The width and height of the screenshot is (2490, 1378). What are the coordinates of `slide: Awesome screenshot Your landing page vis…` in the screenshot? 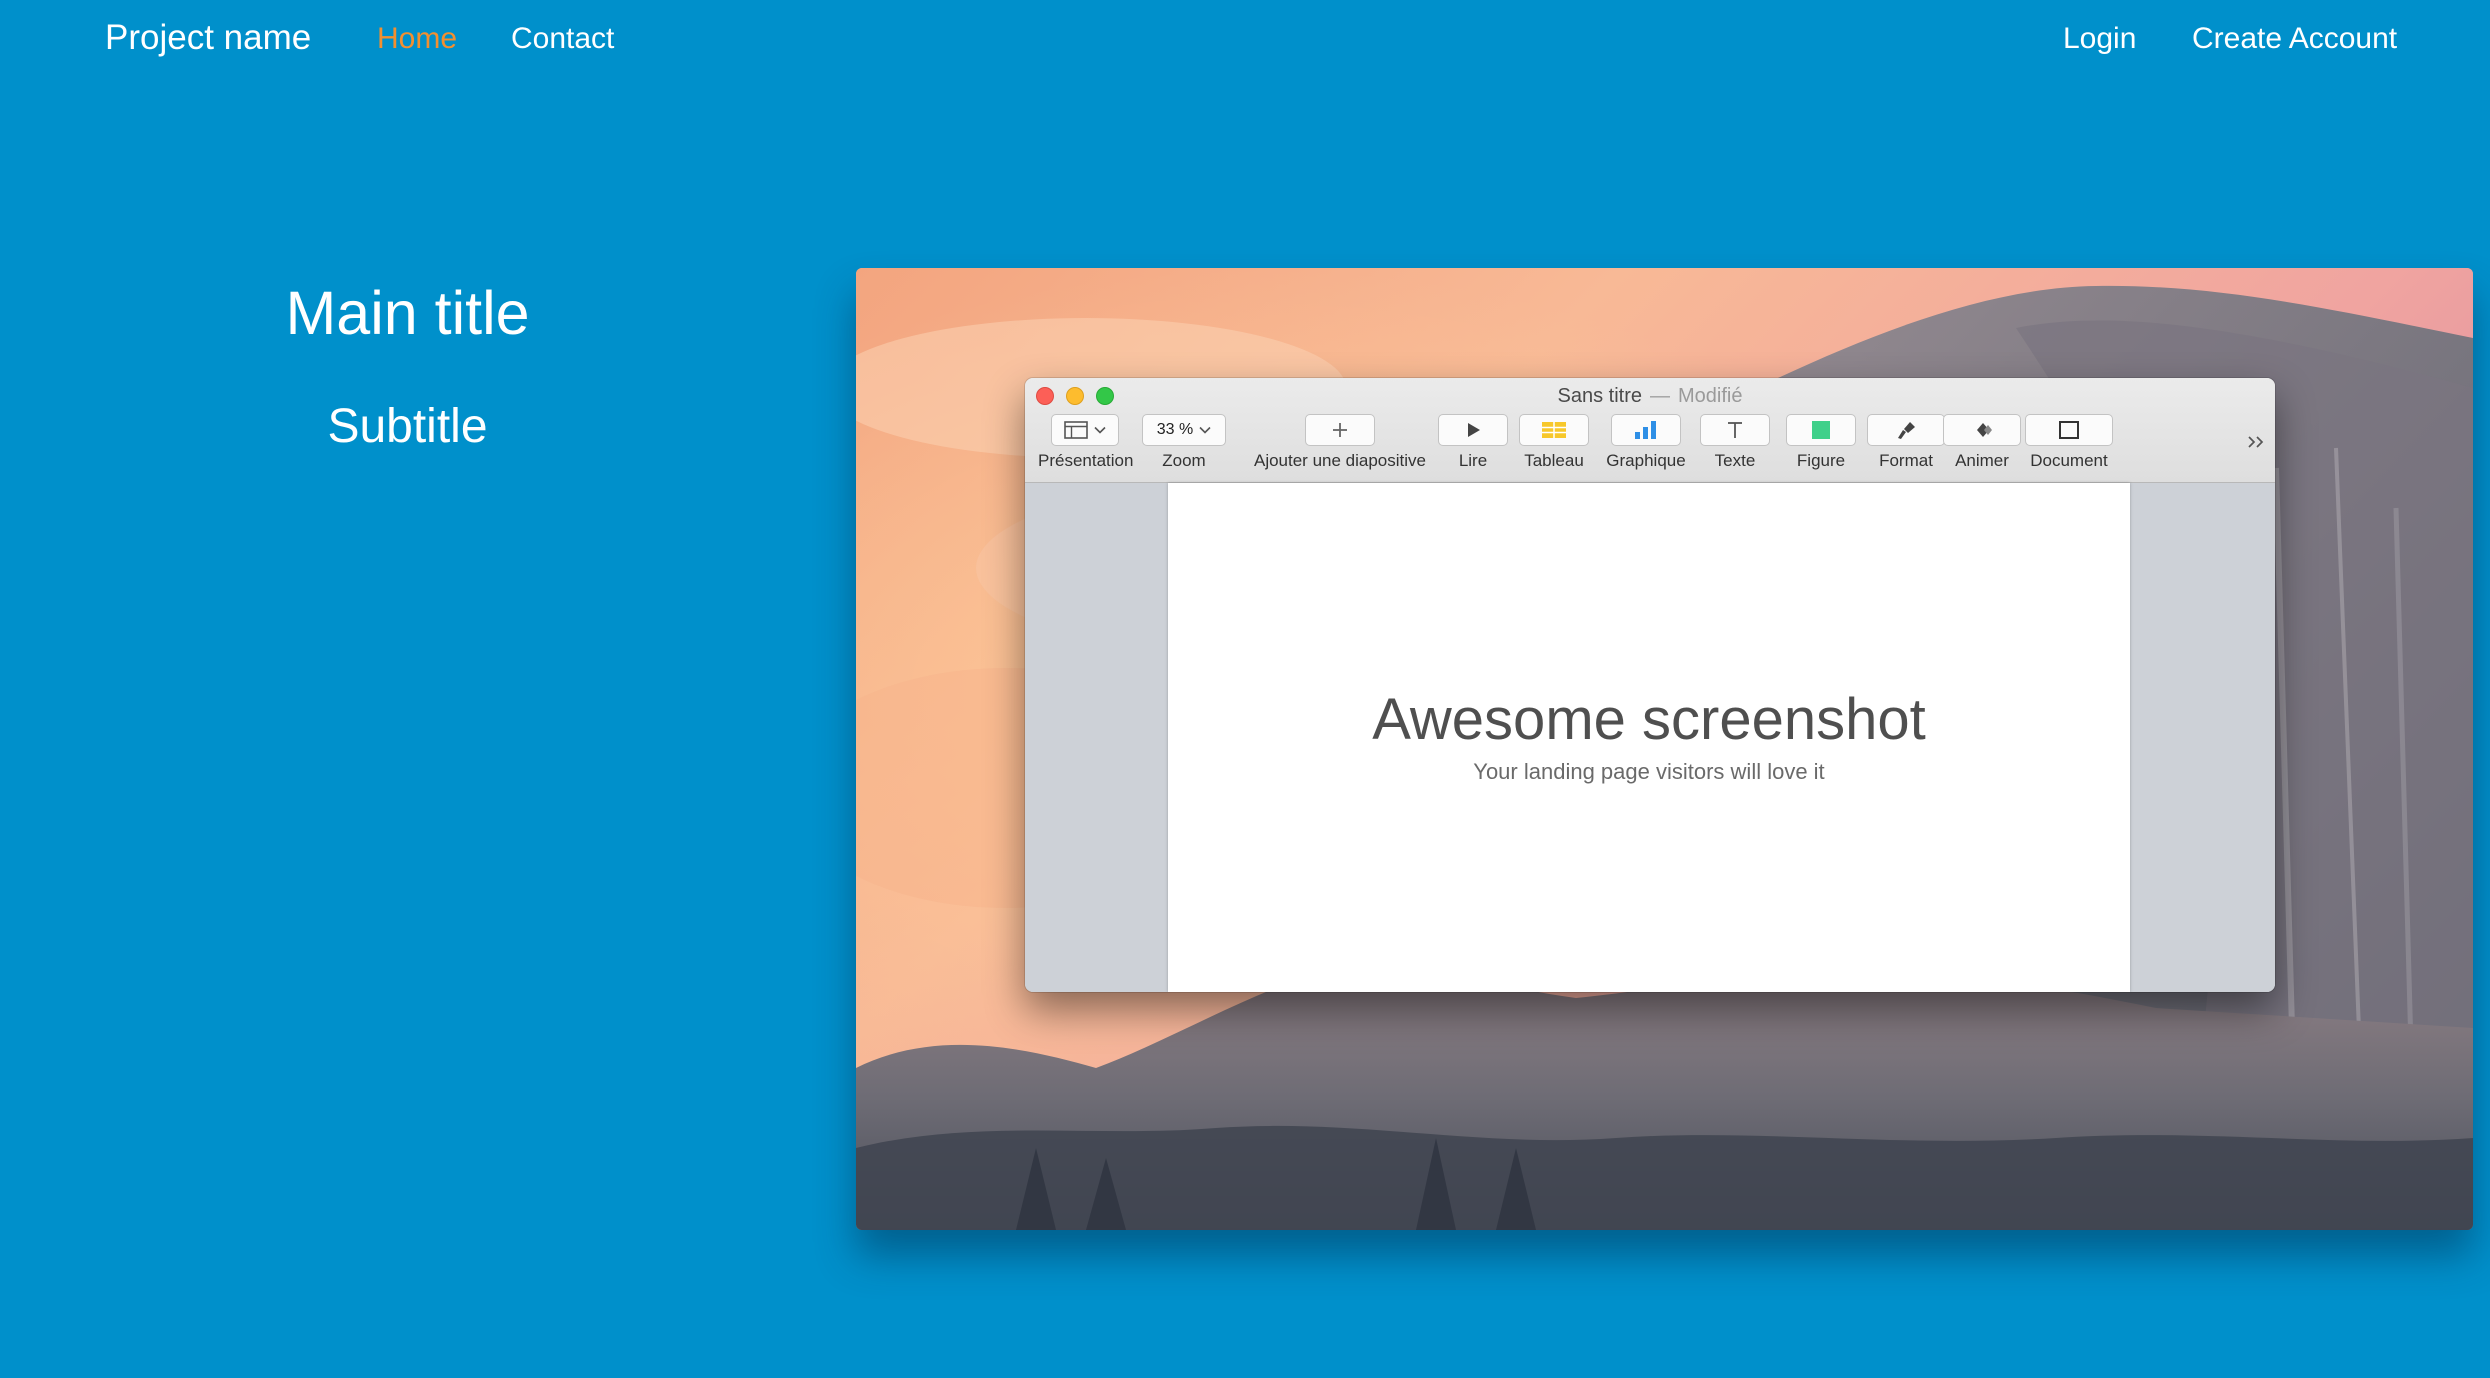 It's located at (1649, 737).